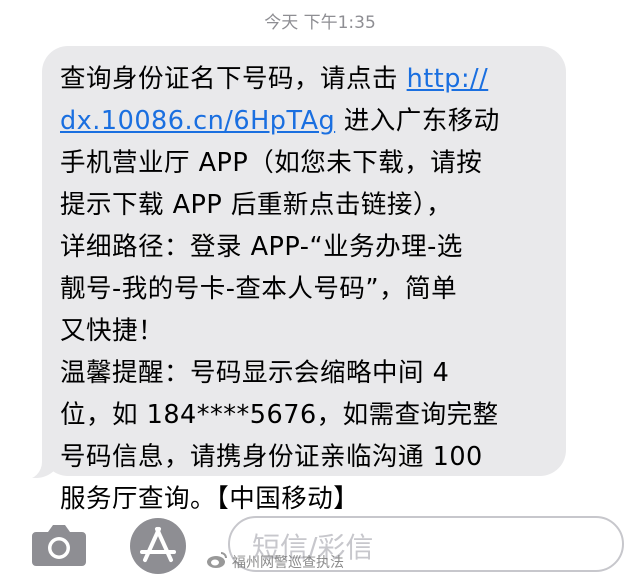 The height and width of the screenshot is (582, 640). Describe the element at coordinates (217, 560) in the screenshot. I see `weibo-icon` at that location.